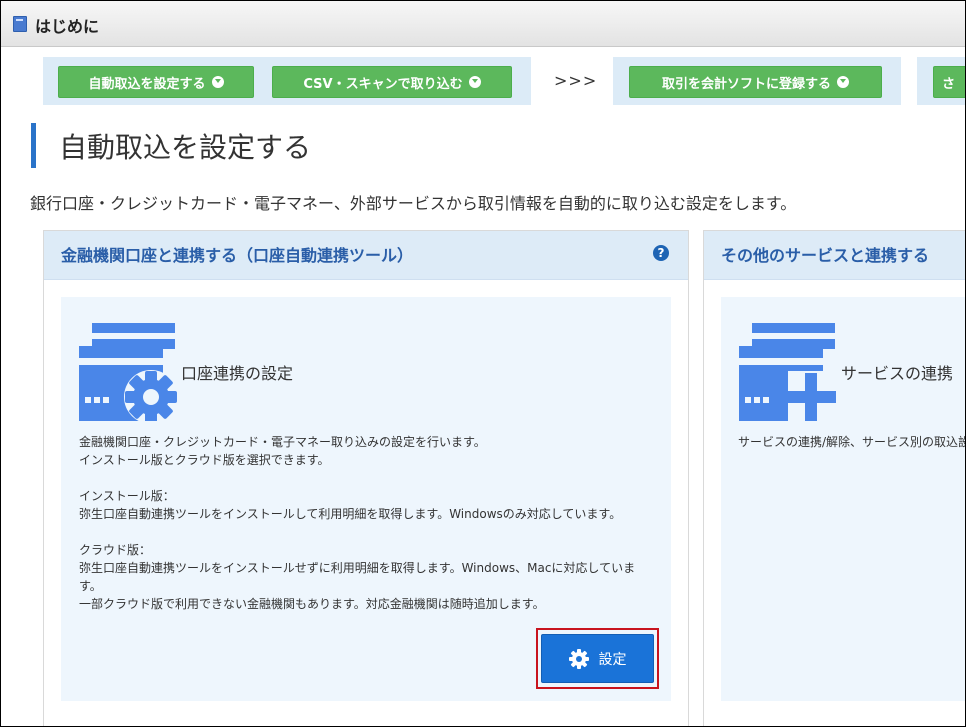 The width and height of the screenshot is (966, 727). I want to click on step-csv-scan-label: CSV・スキャンで取り込む, so click(383, 84).